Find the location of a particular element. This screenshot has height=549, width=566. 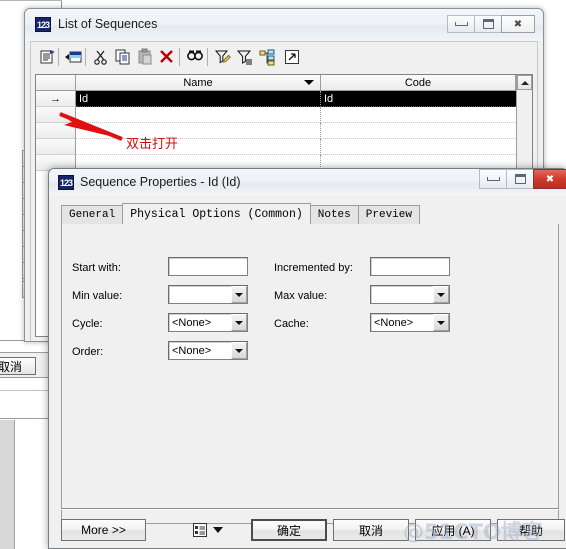

tab-preview: Preview is located at coordinates (388, 214).